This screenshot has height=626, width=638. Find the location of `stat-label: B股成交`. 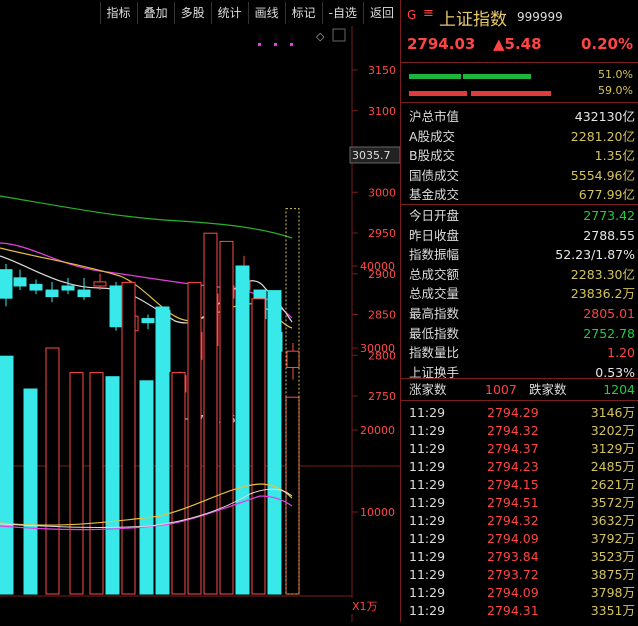

stat-label: B股成交 is located at coordinates (432, 156).